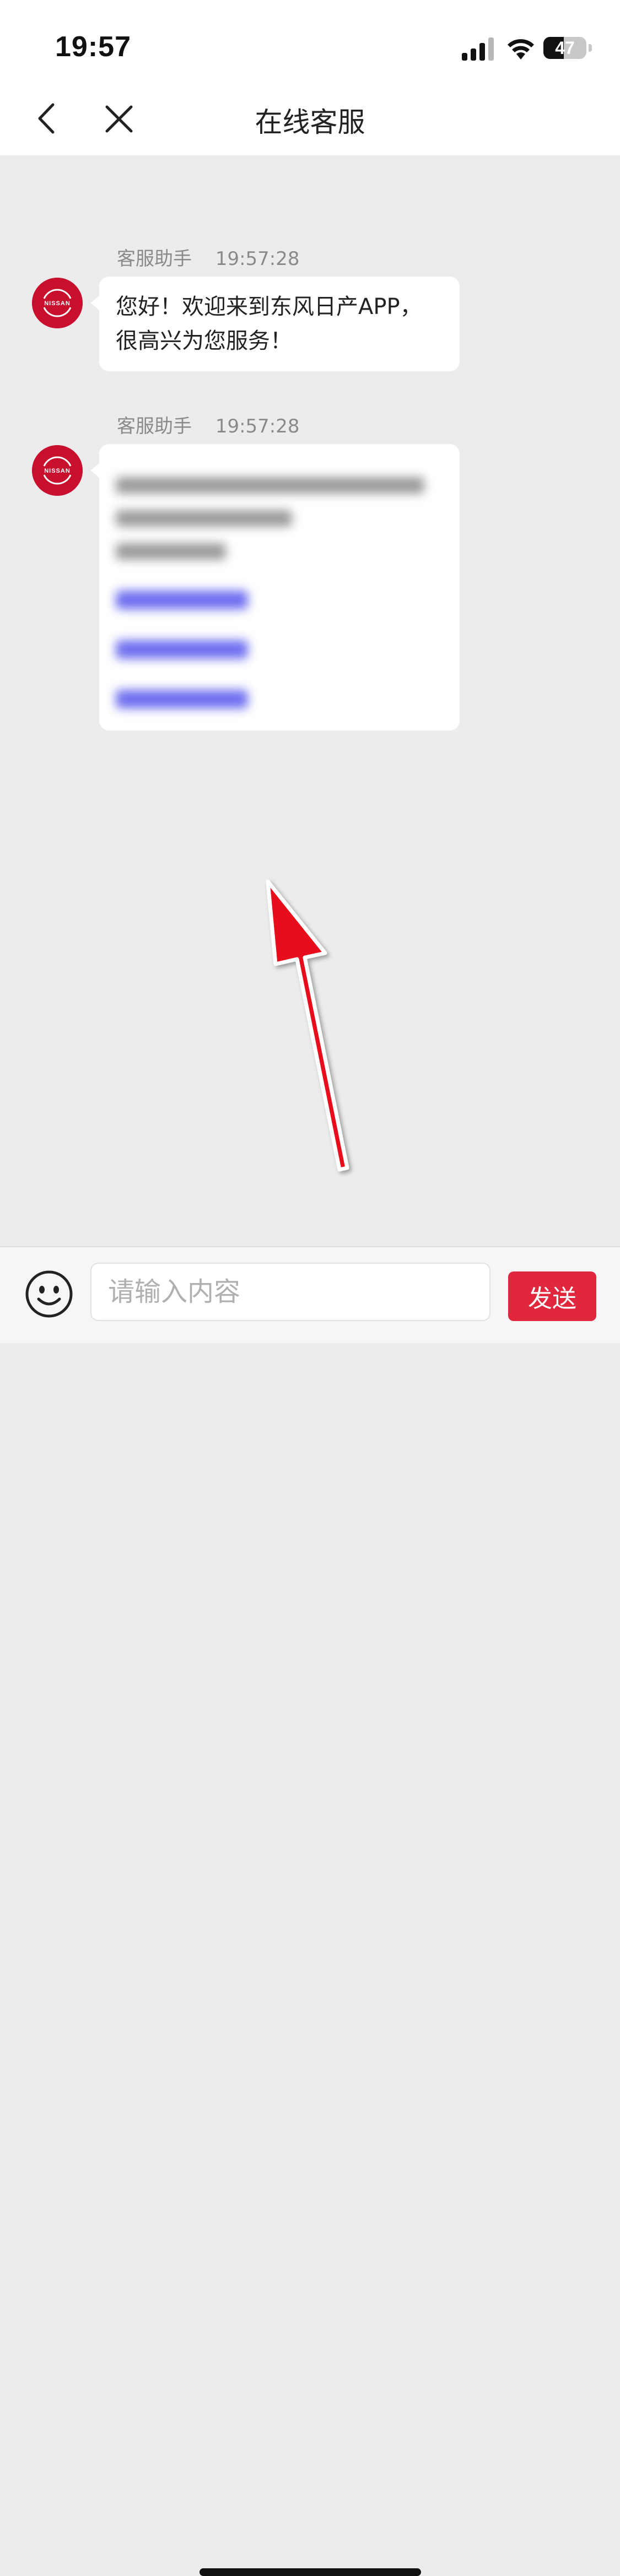  What do you see at coordinates (290, 1292) in the screenshot?
I see `message-input` at bounding box center [290, 1292].